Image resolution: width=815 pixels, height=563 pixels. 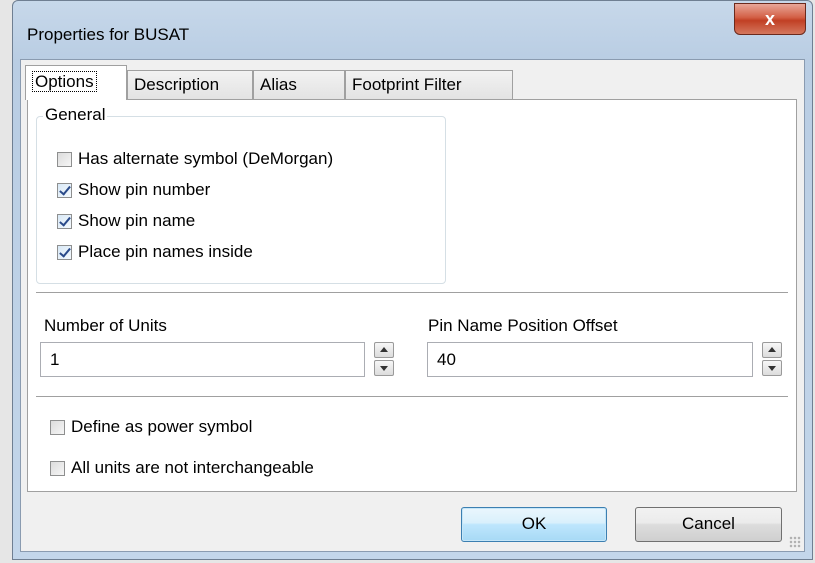 I want to click on tab-options-label: Options, so click(x=64, y=81).